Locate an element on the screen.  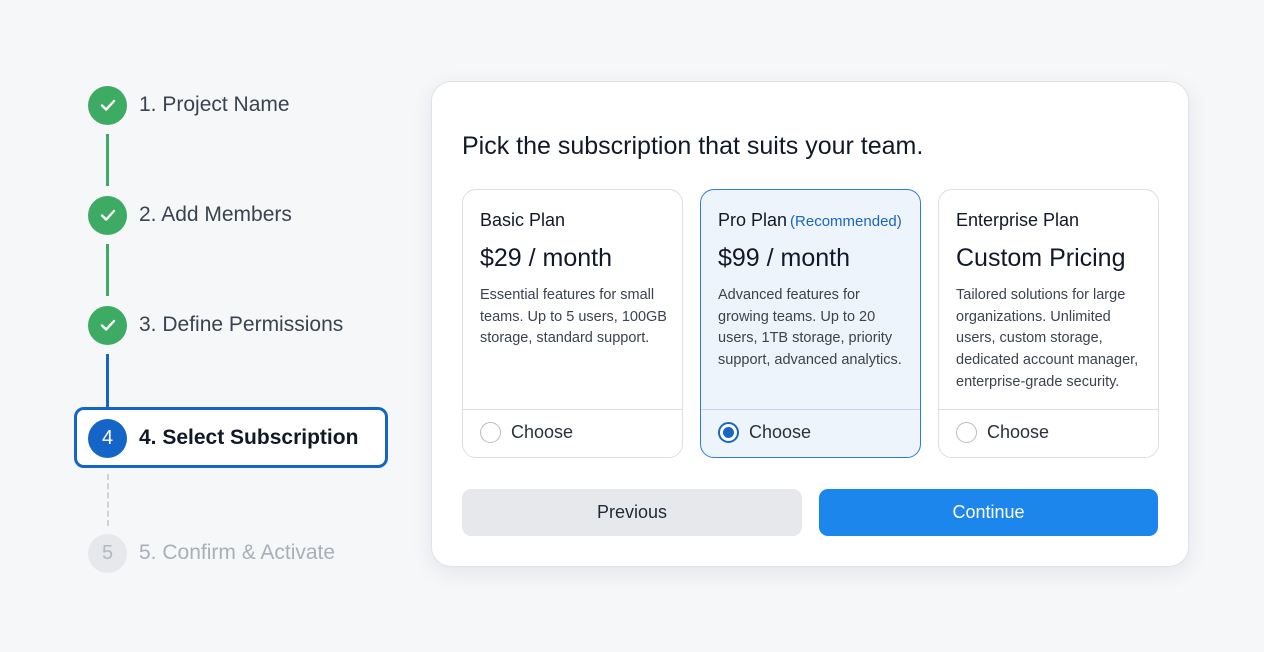
plan-name-text: Enterprise Plan is located at coordinates (1018, 220).